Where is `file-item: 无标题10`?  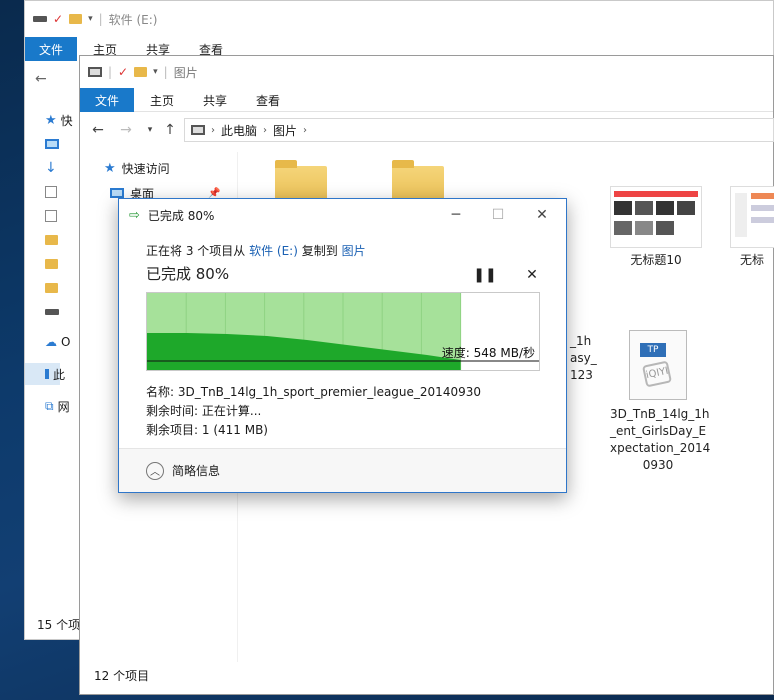 file-item: 无标题10 is located at coordinates (656, 227).